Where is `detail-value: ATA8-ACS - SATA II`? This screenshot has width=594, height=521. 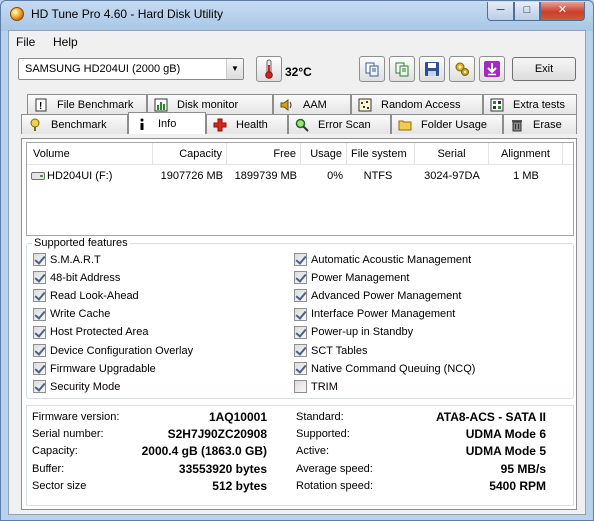 detail-value: ATA8-ACS - SATA II is located at coordinates (491, 417).